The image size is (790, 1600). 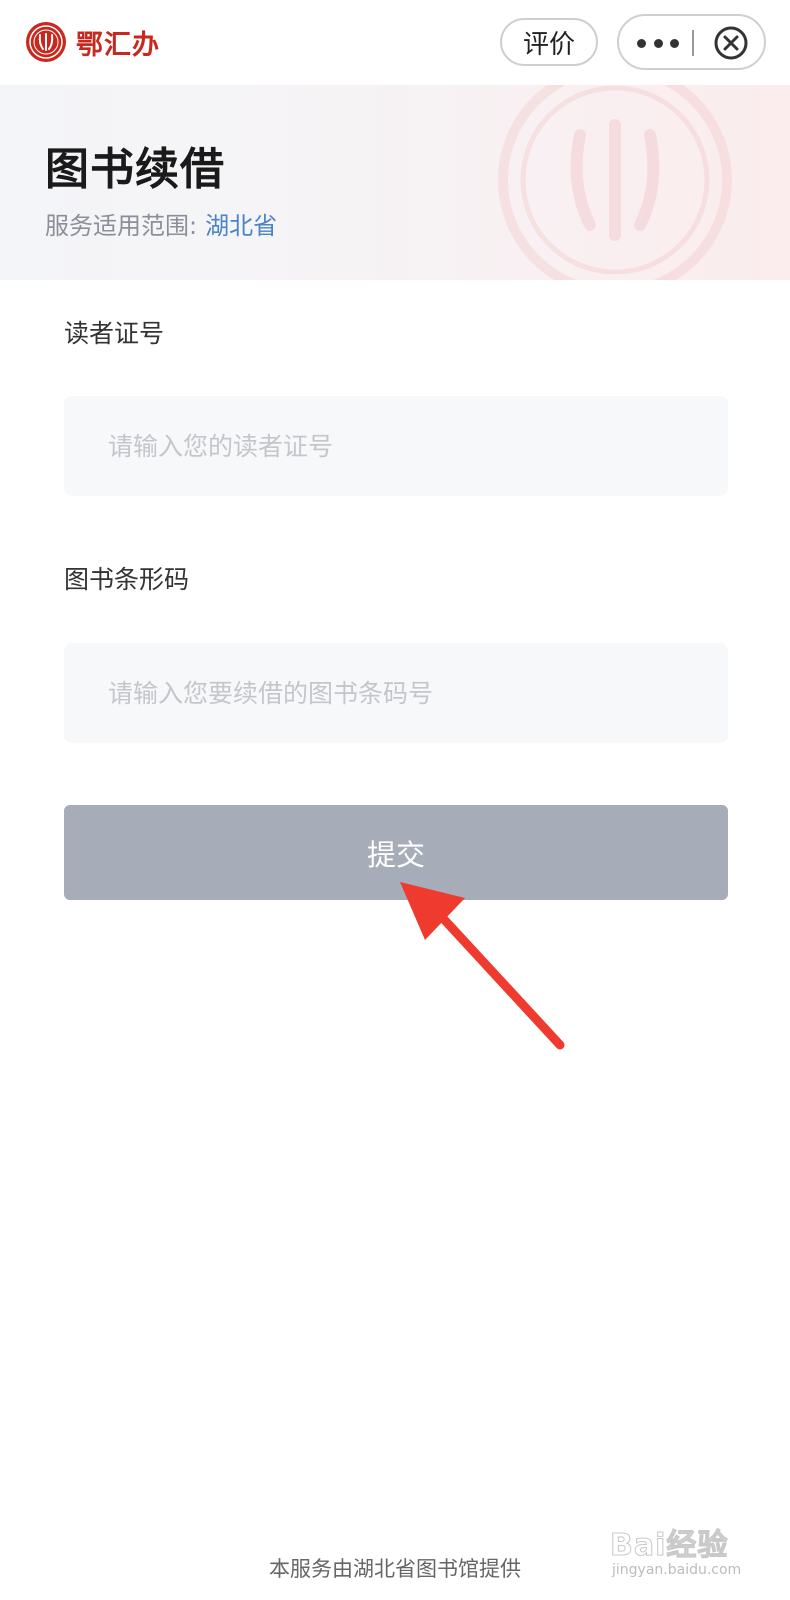 I want to click on reader-id-label: 读者证号, so click(x=114, y=333).